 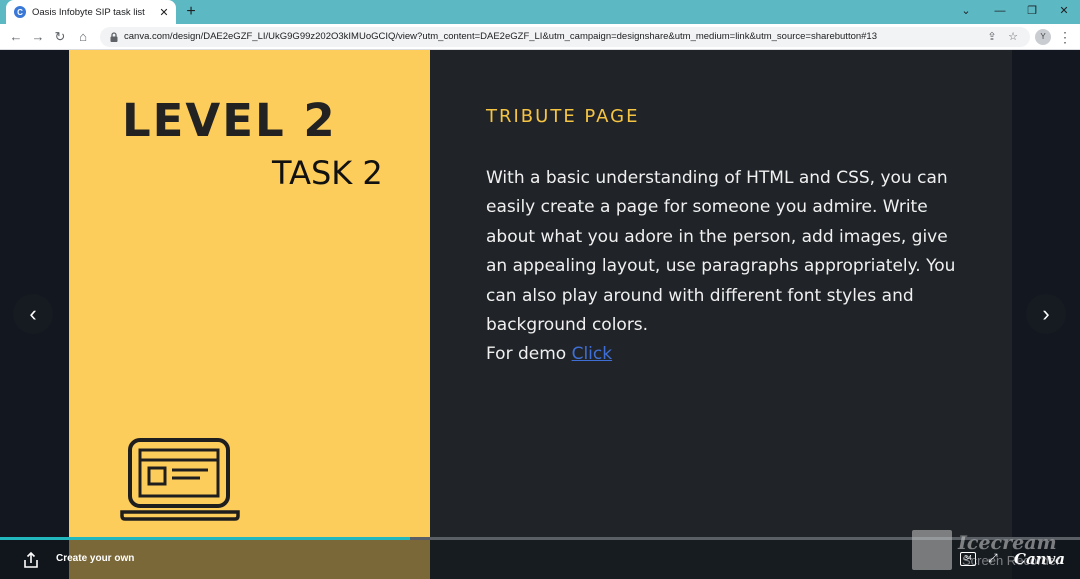 What do you see at coordinates (1007, 543) in the screenshot?
I see `recorder-watermark-title: Icecream` at bounding box center [1007, 543].